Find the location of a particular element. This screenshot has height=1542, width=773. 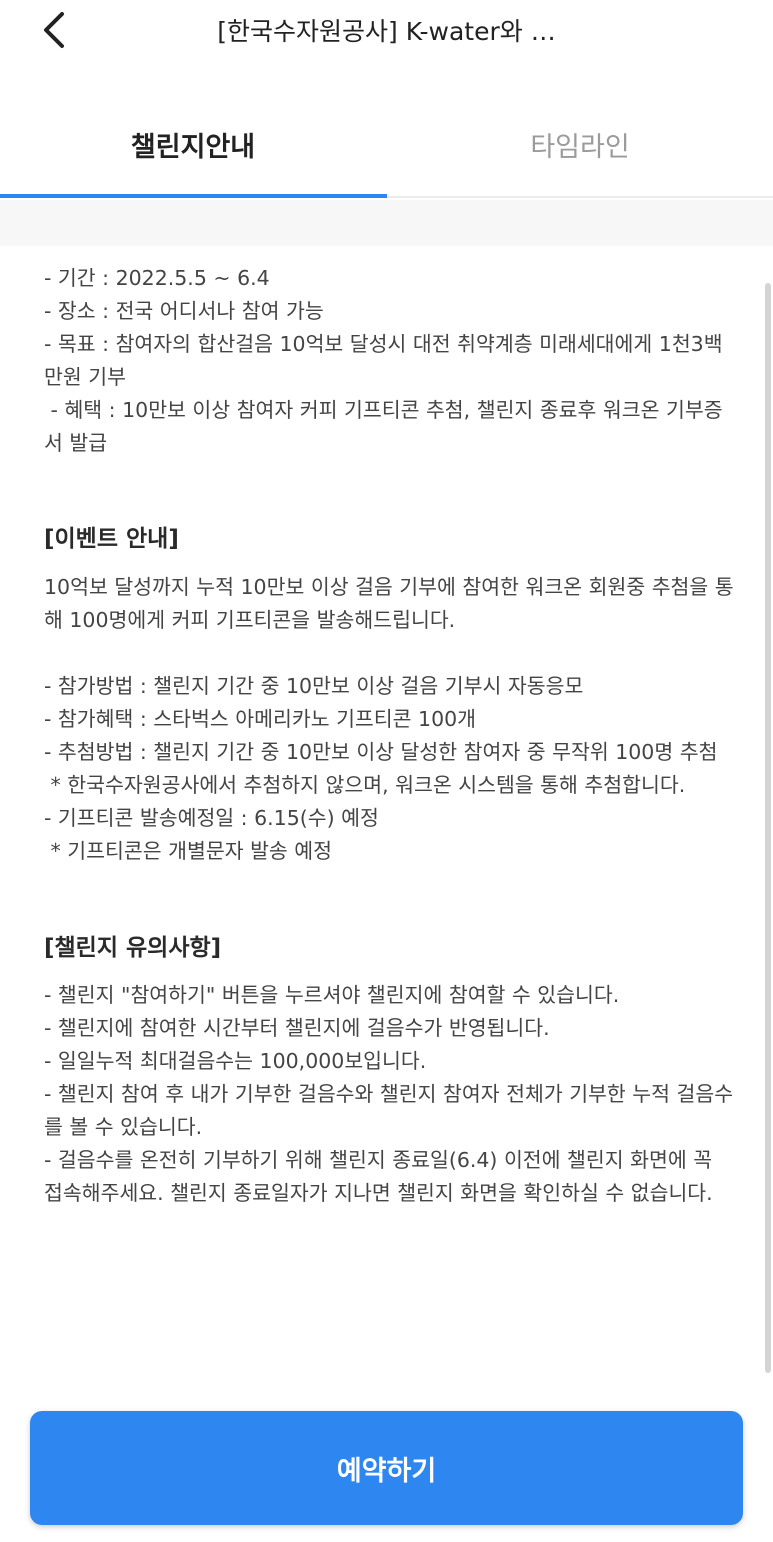

tab-bar: 챌린지안내 타임라인 is located at coordinates (386, 145).